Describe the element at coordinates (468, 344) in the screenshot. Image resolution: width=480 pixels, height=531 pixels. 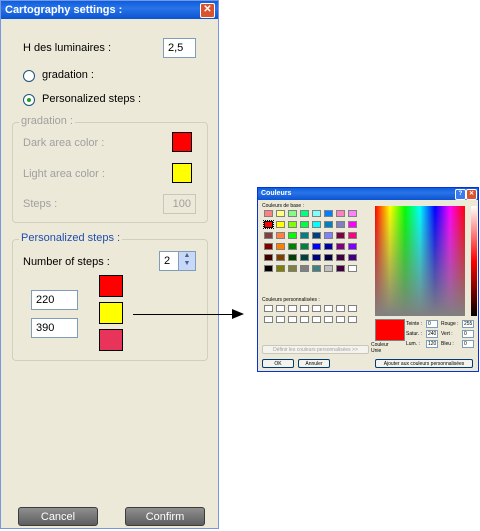
I see `bleu-input: 0` at that location.